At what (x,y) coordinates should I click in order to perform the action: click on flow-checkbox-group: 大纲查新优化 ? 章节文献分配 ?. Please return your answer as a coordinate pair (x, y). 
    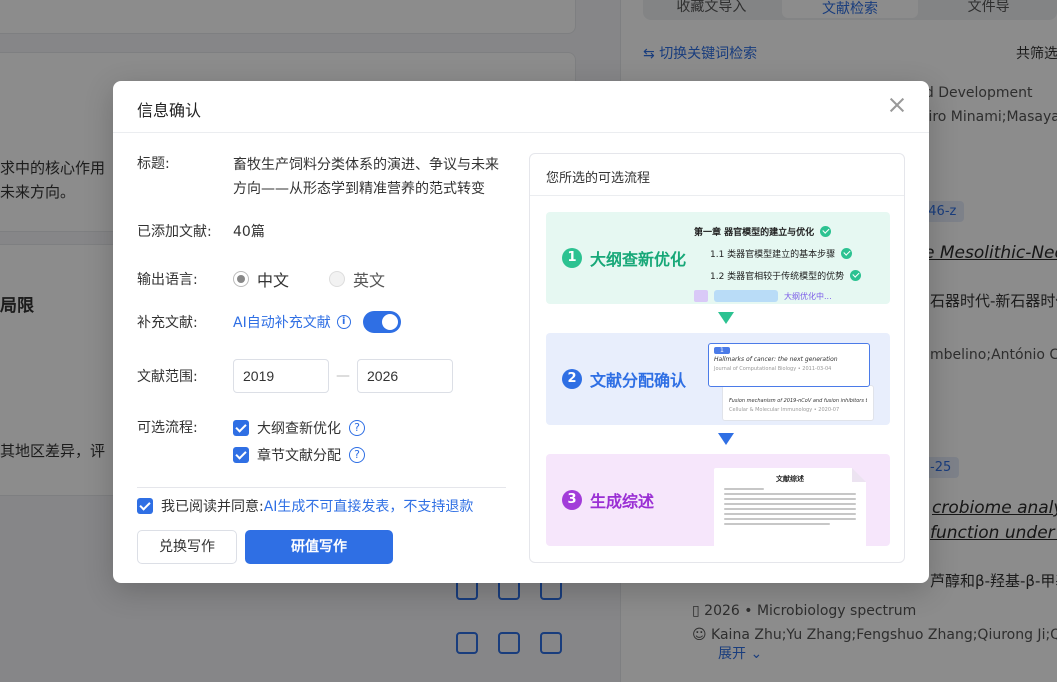
    Looking at the image, I should click on (299, 444).